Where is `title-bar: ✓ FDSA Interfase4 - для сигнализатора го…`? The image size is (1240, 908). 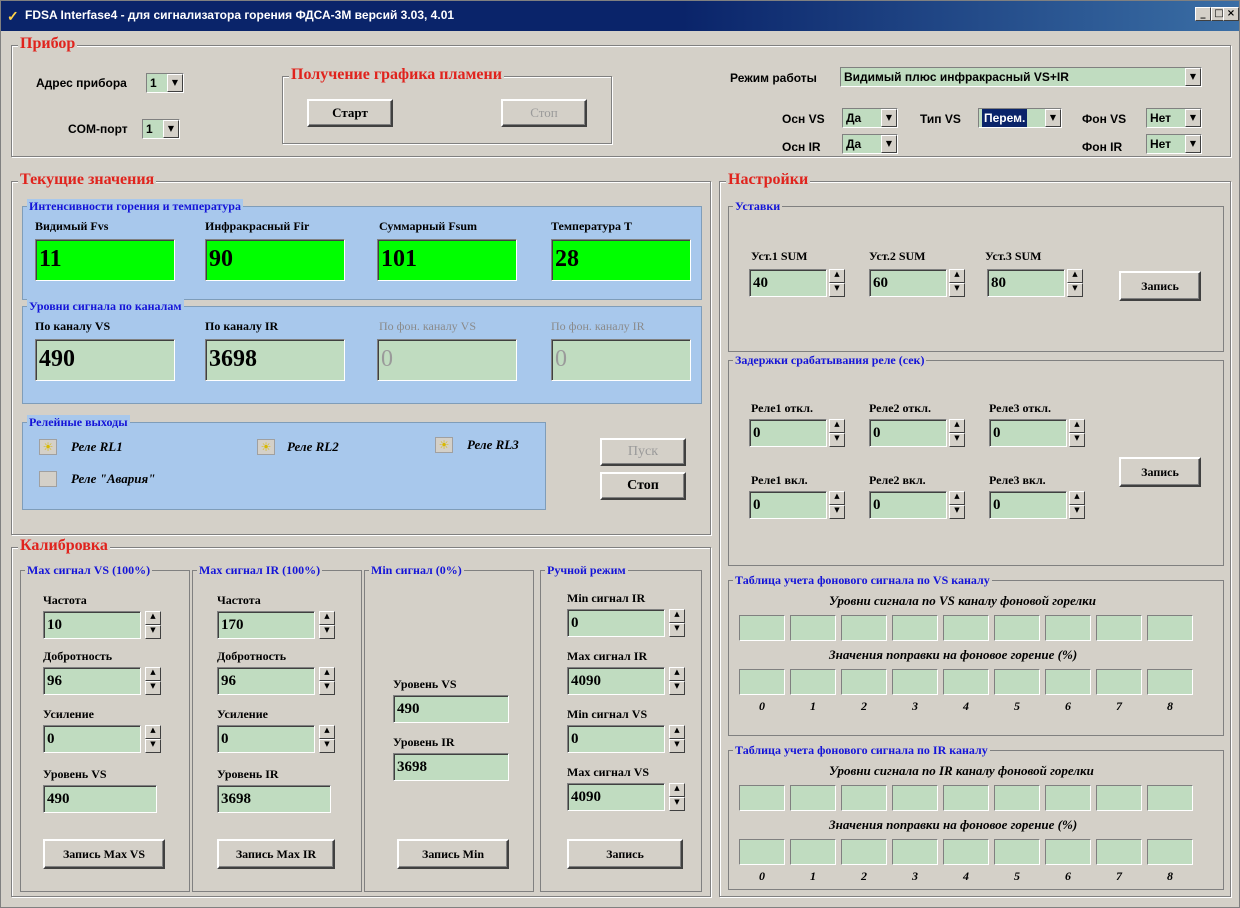 title-bar: ✓ FDSA Interfase4 - для сигнализатора го… is located at coordinates (620, 16).